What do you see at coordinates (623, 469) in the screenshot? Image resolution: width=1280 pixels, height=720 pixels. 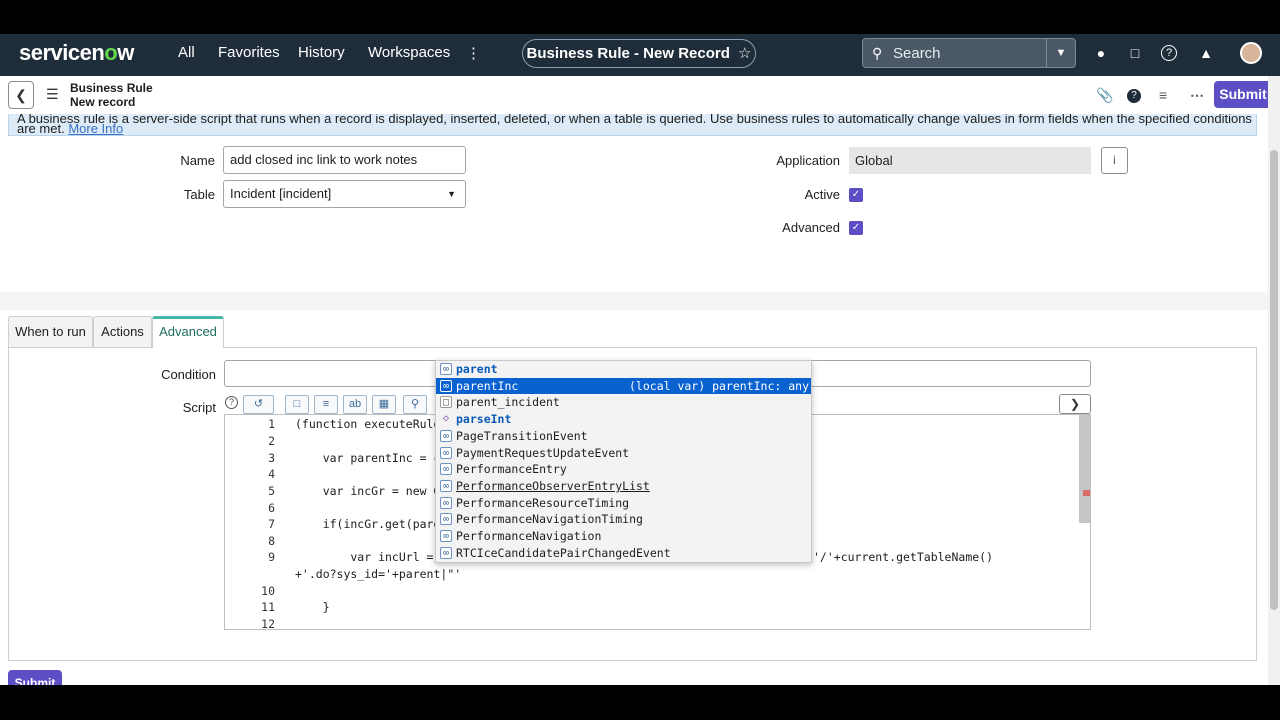 I see `autocomplete-item: ∞ PerformanceEntry` at bounding box center [623, 469].